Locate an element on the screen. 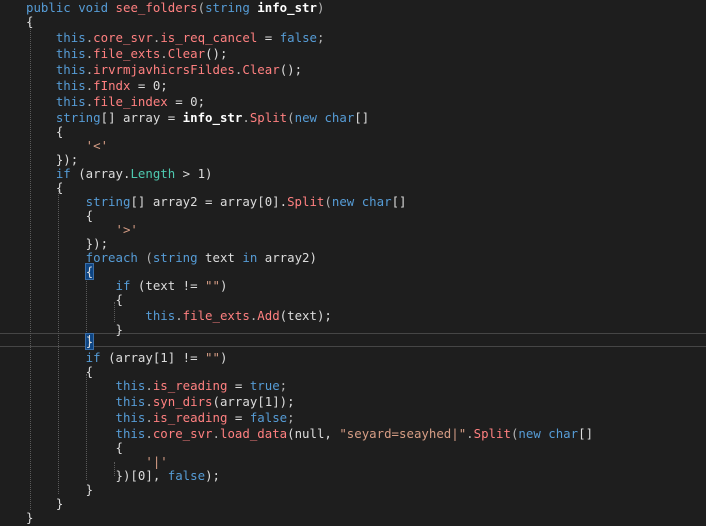 The image size is (706, 526). code-token: irvrmjavhicrsFildes is located at coordinates (164, 69).